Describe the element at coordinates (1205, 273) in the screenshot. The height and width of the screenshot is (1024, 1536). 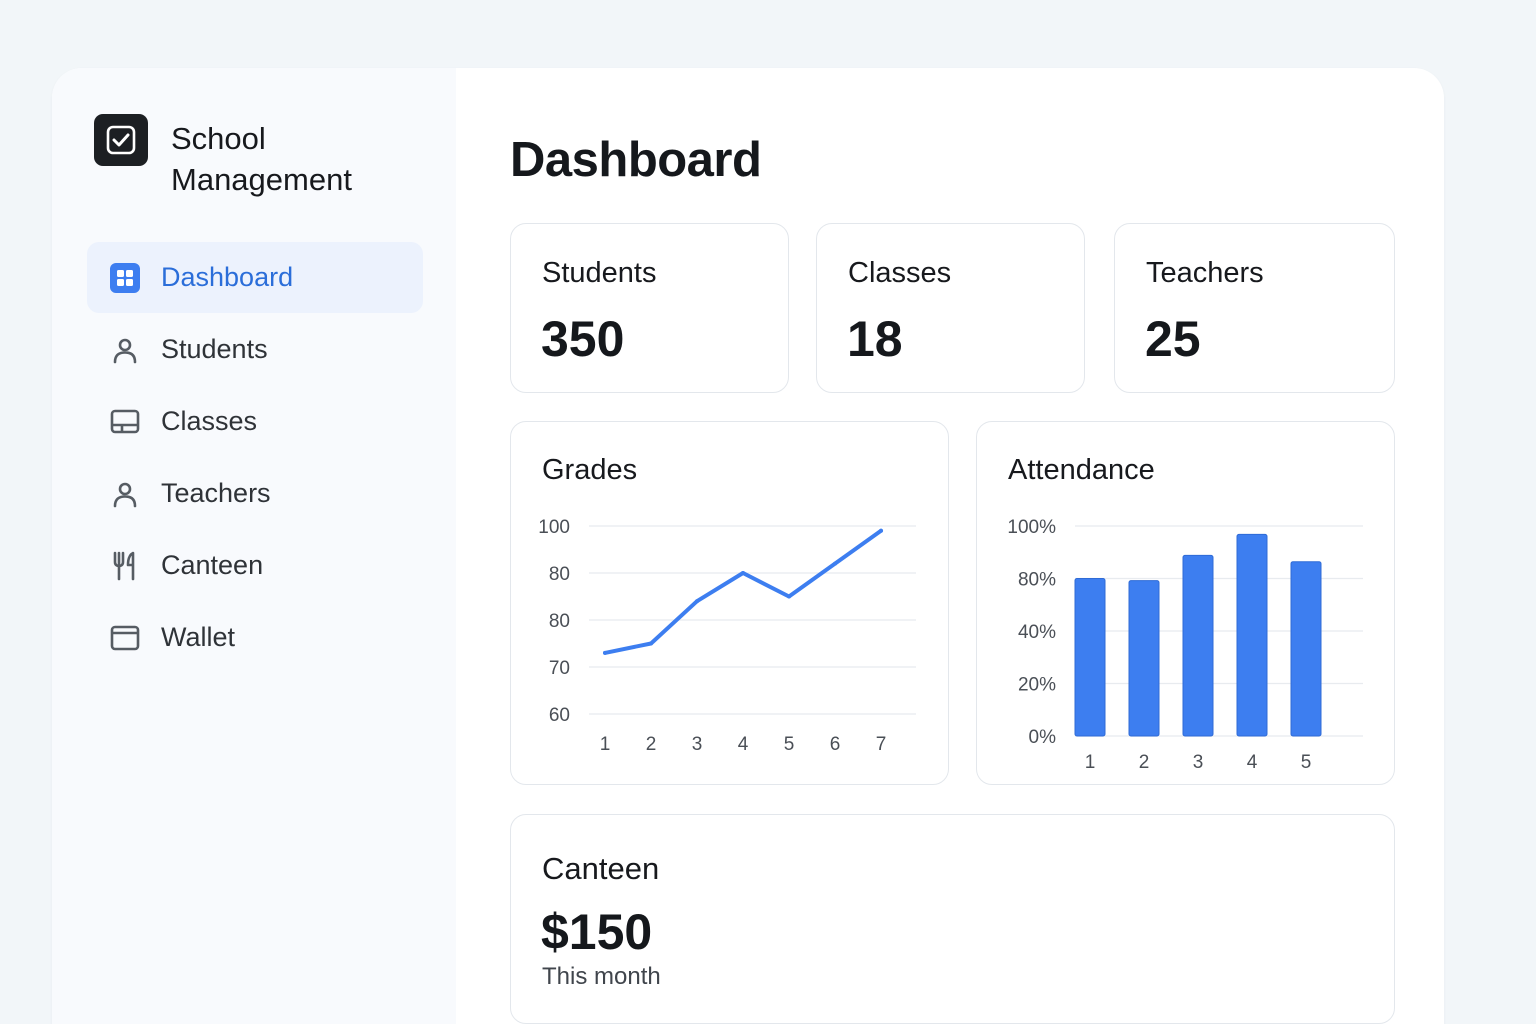
I see `stat-label: Teachers` at that location.